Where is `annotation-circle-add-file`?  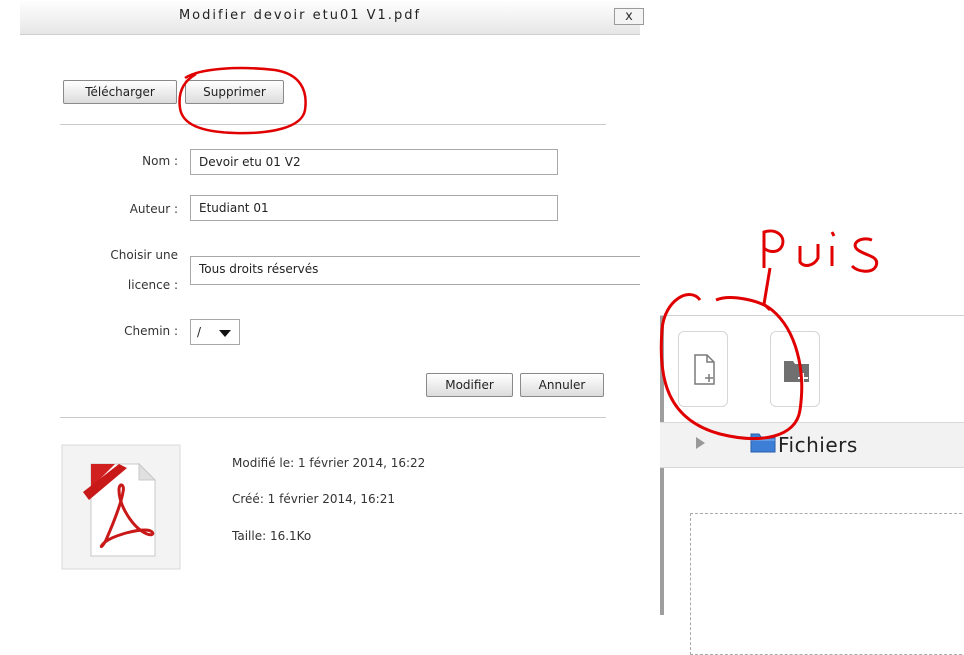 annotation-circle-add-file is located at coordinates (731, 366).